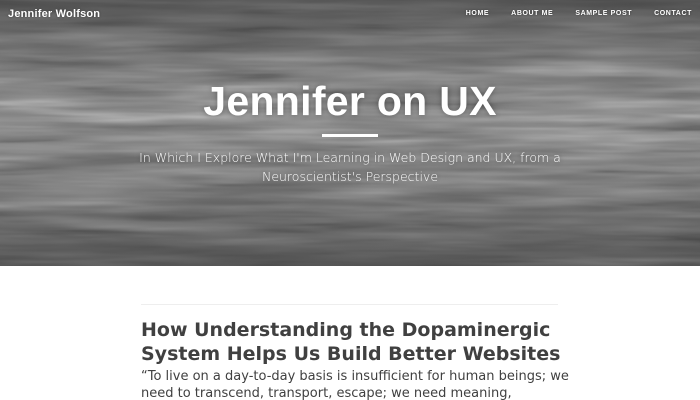 The image size is (700, 400). What do you see at coordinates (532, 13) in the screenshot?
I see `nav-about-link: About Me` at bounding box center [532, 13].